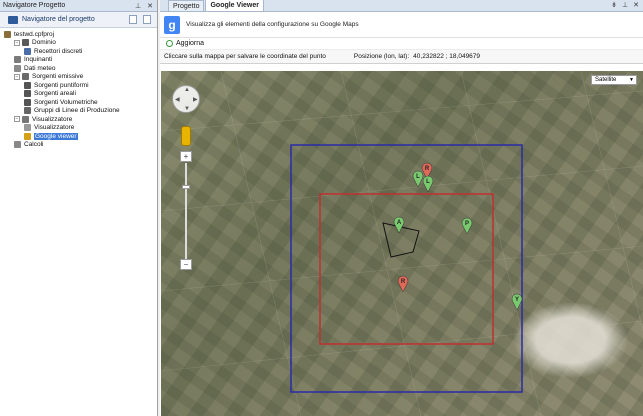 The height and width of the screenshot is (416, 643). What do you see at coordinates (44, 43) in the screenshot?
I see `tree-node-label: Dominio` at bounding box center [44, 43].